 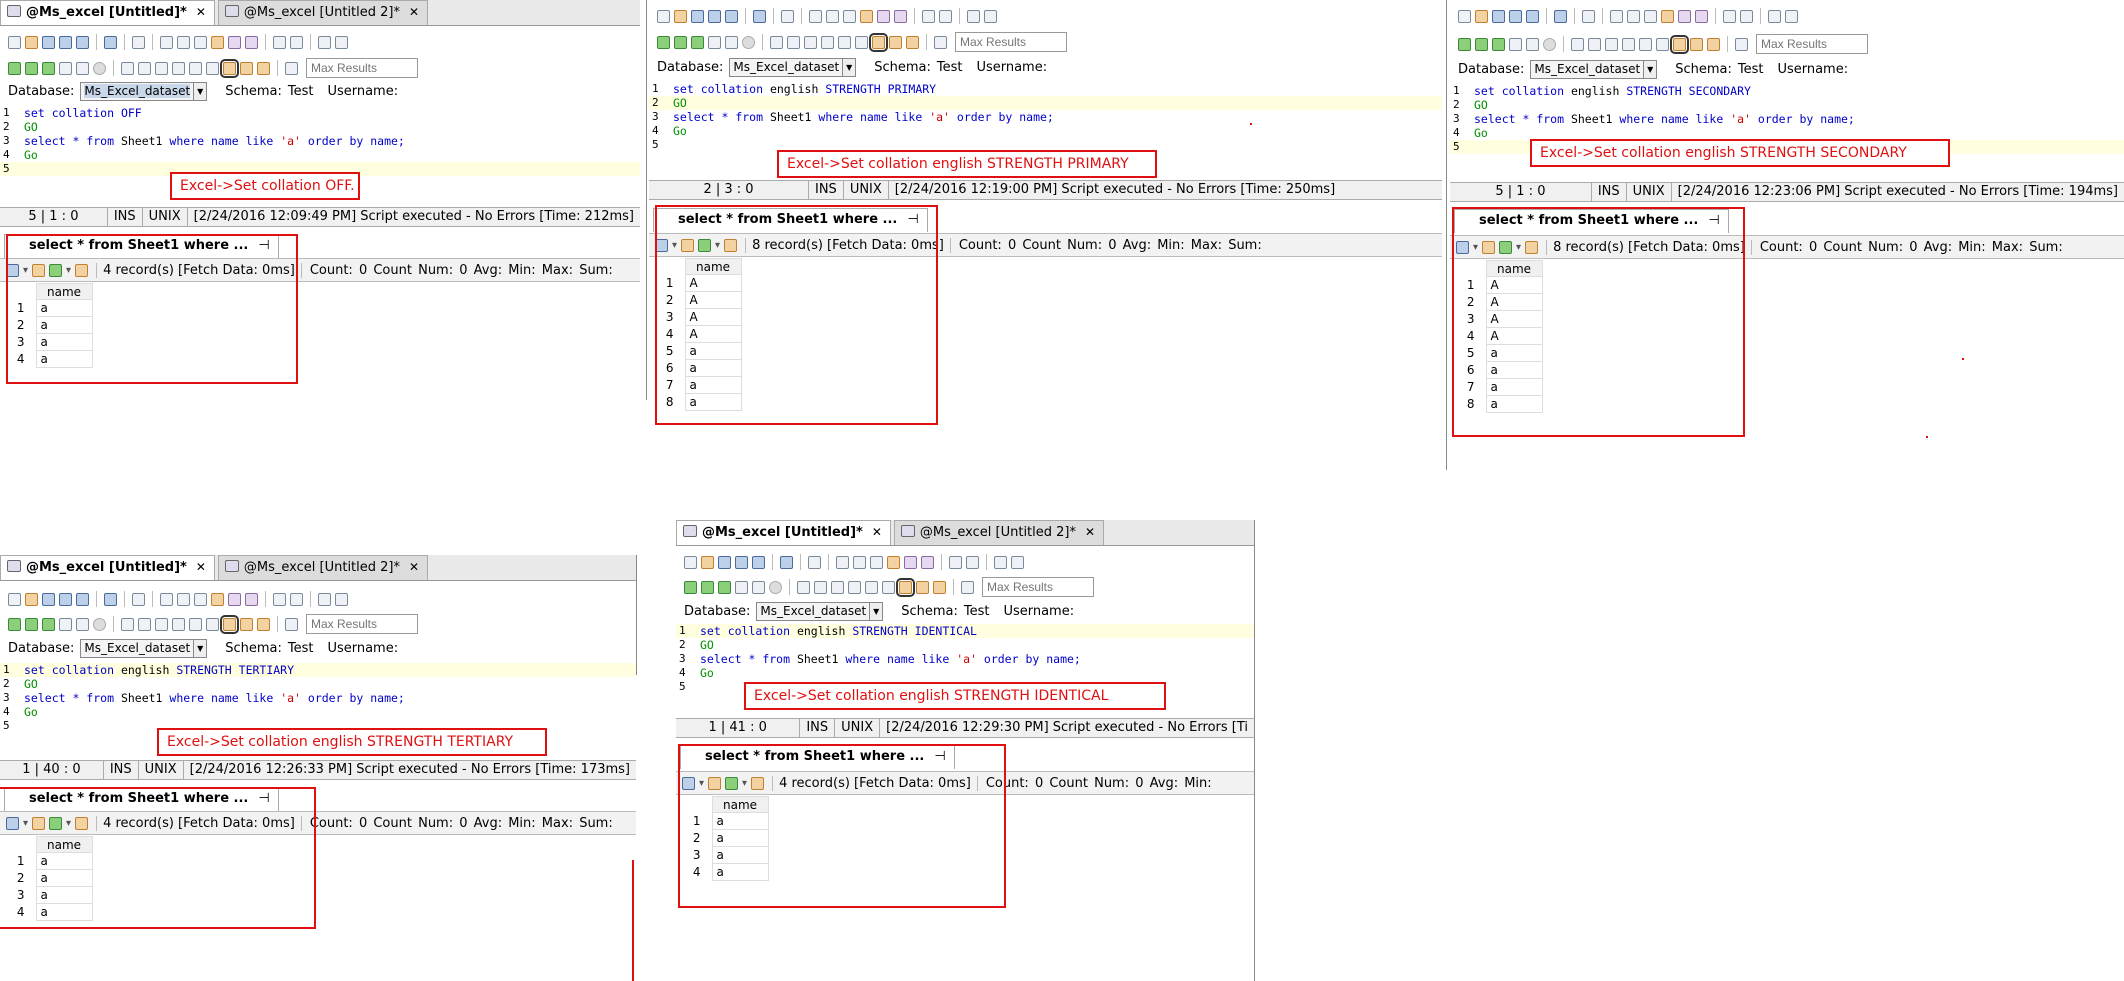 What do you see at coordinates (999, 532) in the screenshot?
I see `tab-untitled-2: @Ms_excel [Untitled 2]* ✕` at bounding box center [999, 532].